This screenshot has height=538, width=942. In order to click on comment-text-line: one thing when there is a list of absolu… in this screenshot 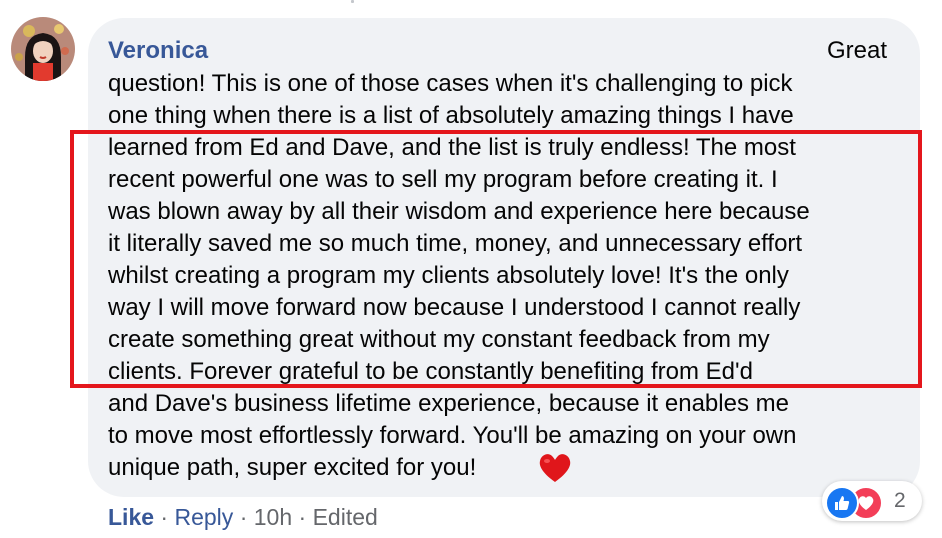, I will do `click(451, 115)`.